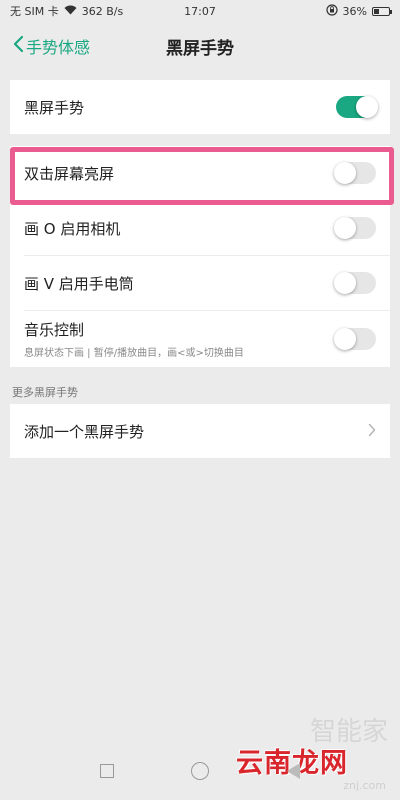 Image resolution: width=400 pixels, height=800 pixels. I want to click on gesture-row-double-tap: 双击屏幕亮屏, so click(200, 173).